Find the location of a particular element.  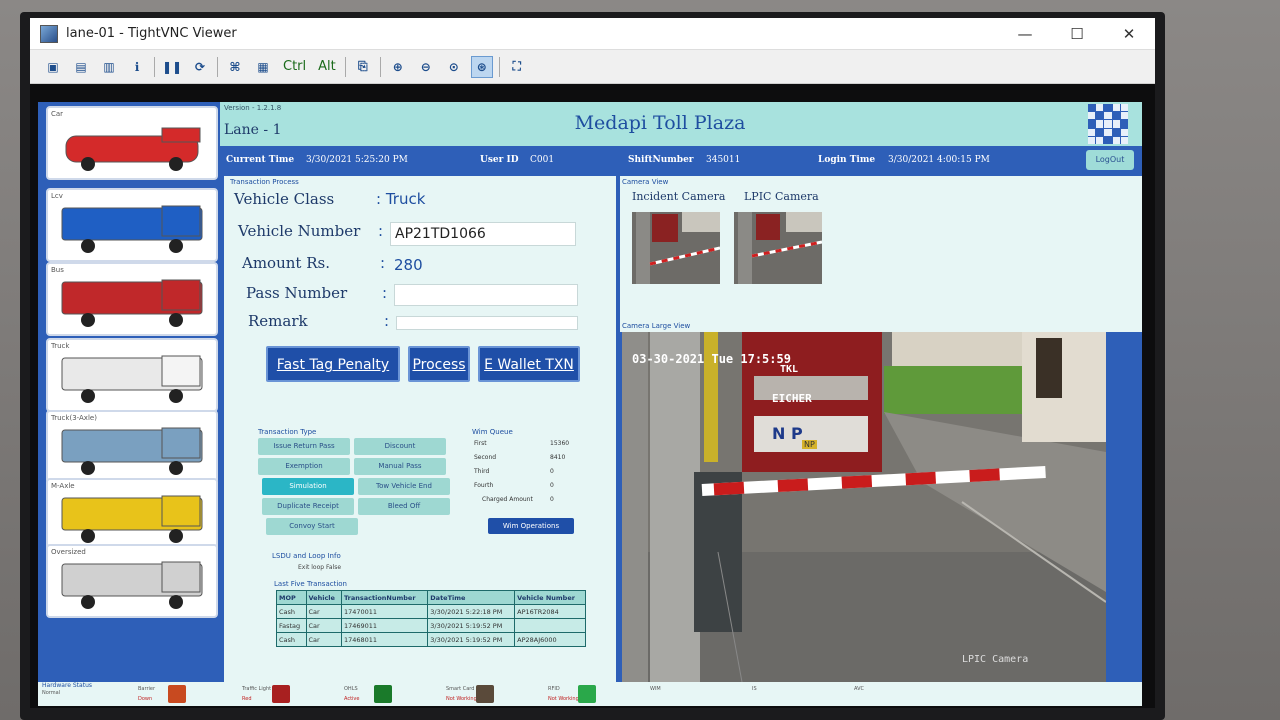

new-connection-icon: ▣ is located at coordinates (53, 67).